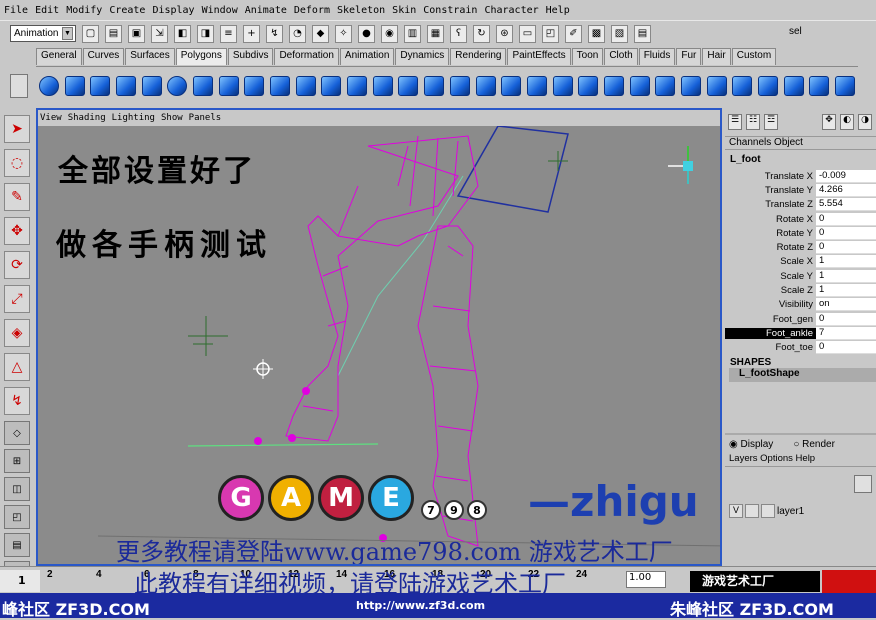  Describe the element at coordinates (563, 86) in the screenshot. I see `split-icon` at that location.